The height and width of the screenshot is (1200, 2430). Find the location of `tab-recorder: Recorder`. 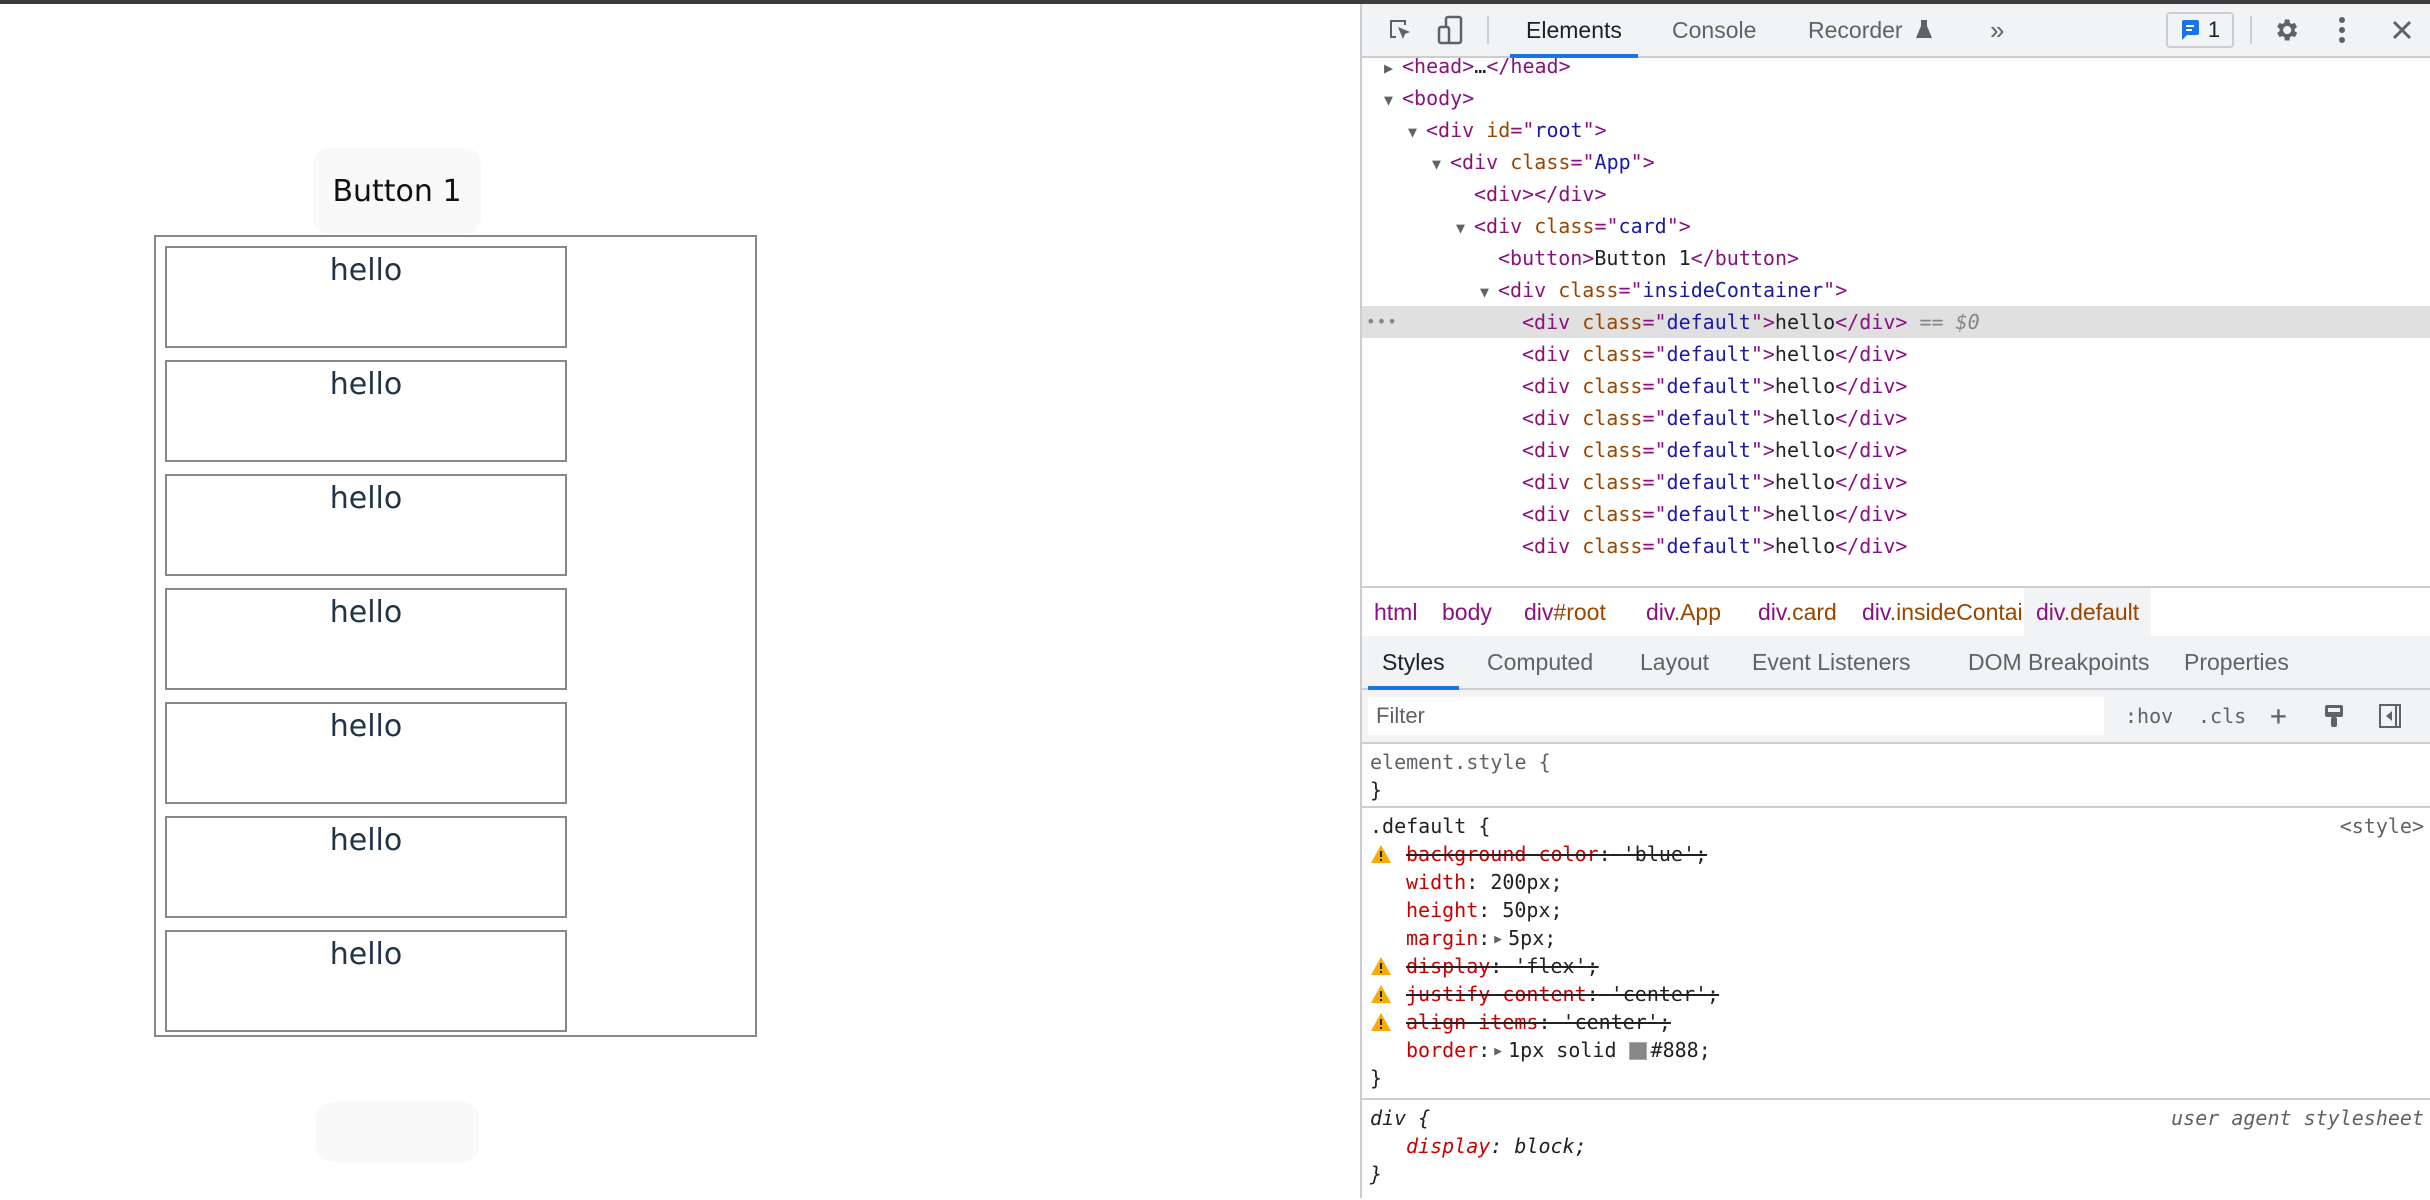

tab-recorder: Recorder is located at coordinates (1870, 30).